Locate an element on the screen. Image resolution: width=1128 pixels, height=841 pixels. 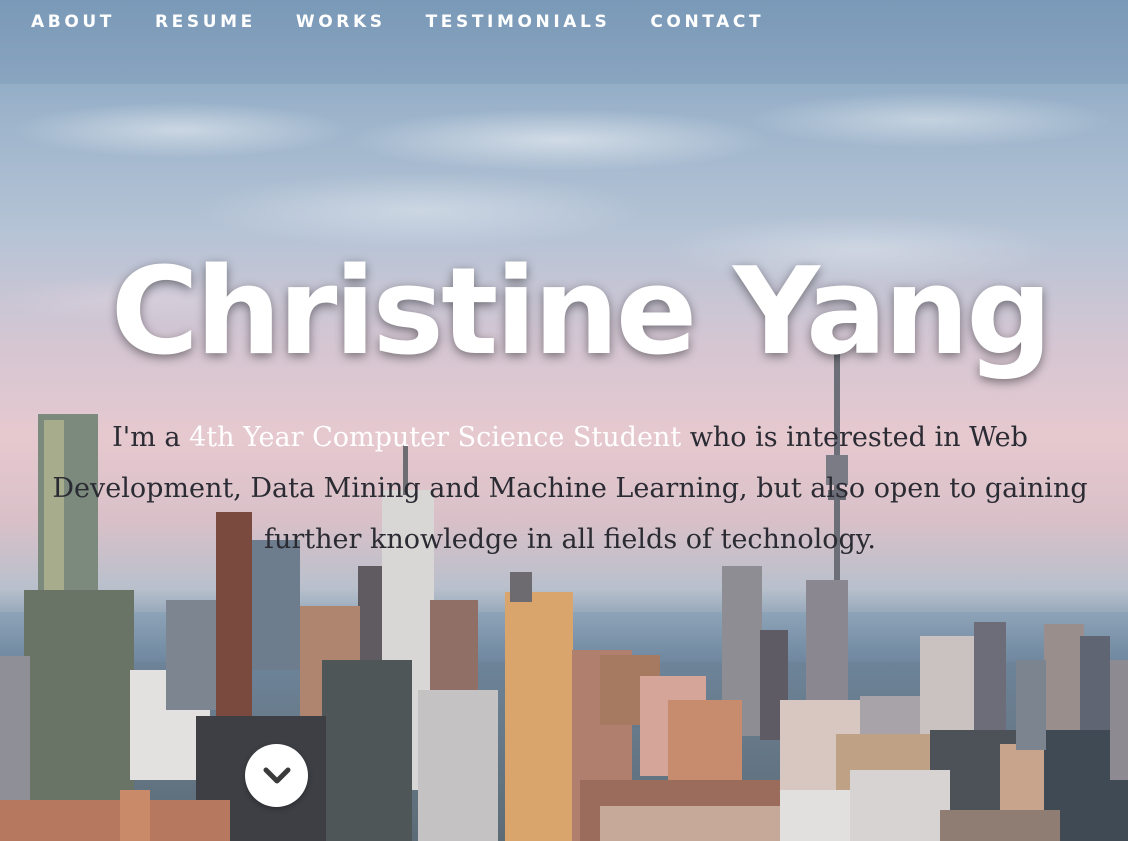
nav-link-contact: CONTACT is located at coordinates (707, 22).